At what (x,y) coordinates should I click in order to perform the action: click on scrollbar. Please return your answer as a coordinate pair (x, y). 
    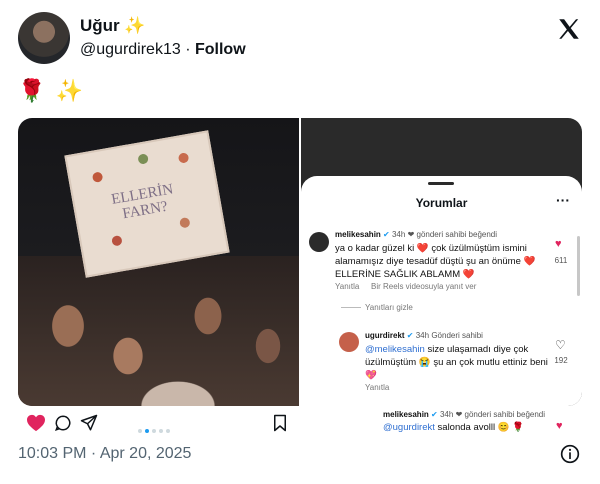
    Looking at the image, I should click on (578, 266).